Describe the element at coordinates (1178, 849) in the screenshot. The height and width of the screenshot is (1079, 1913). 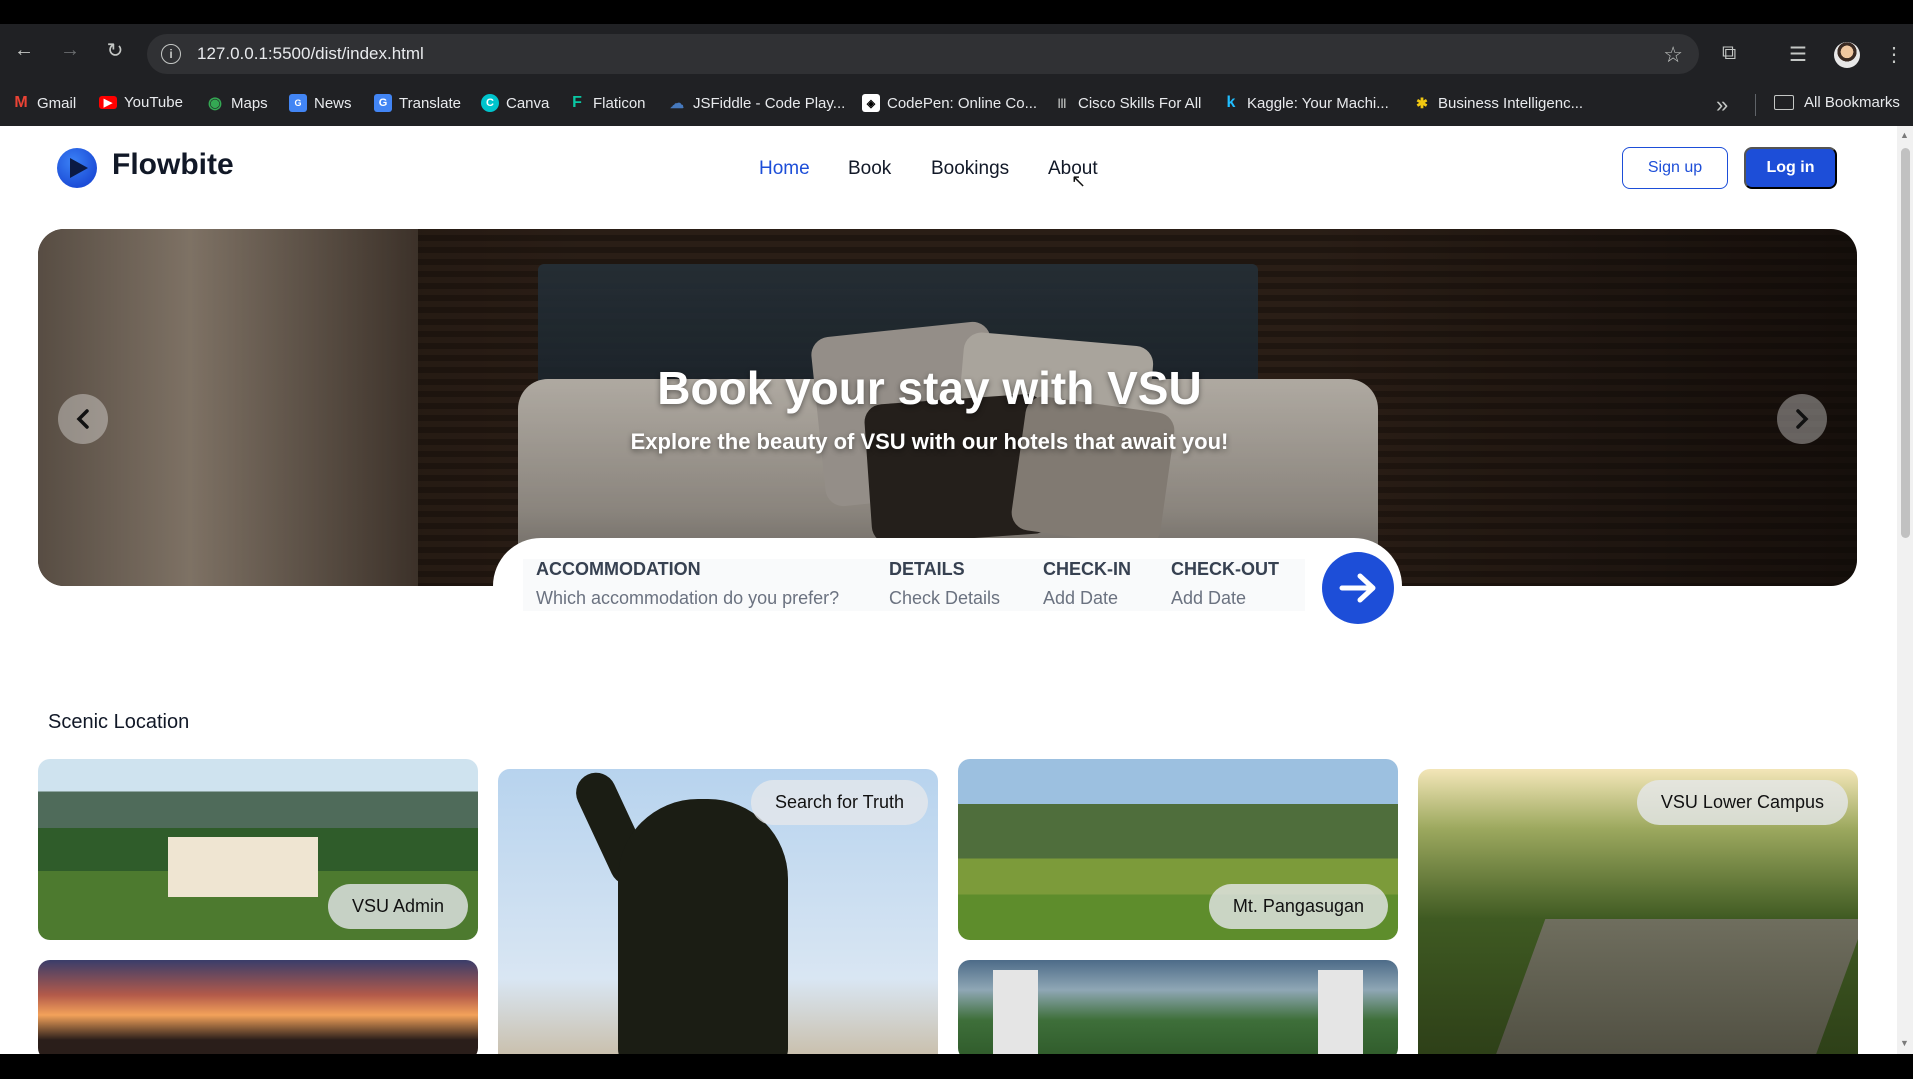
I see `scenic-card-mt-pangasugan: Mt. Pangasugan` at that location.